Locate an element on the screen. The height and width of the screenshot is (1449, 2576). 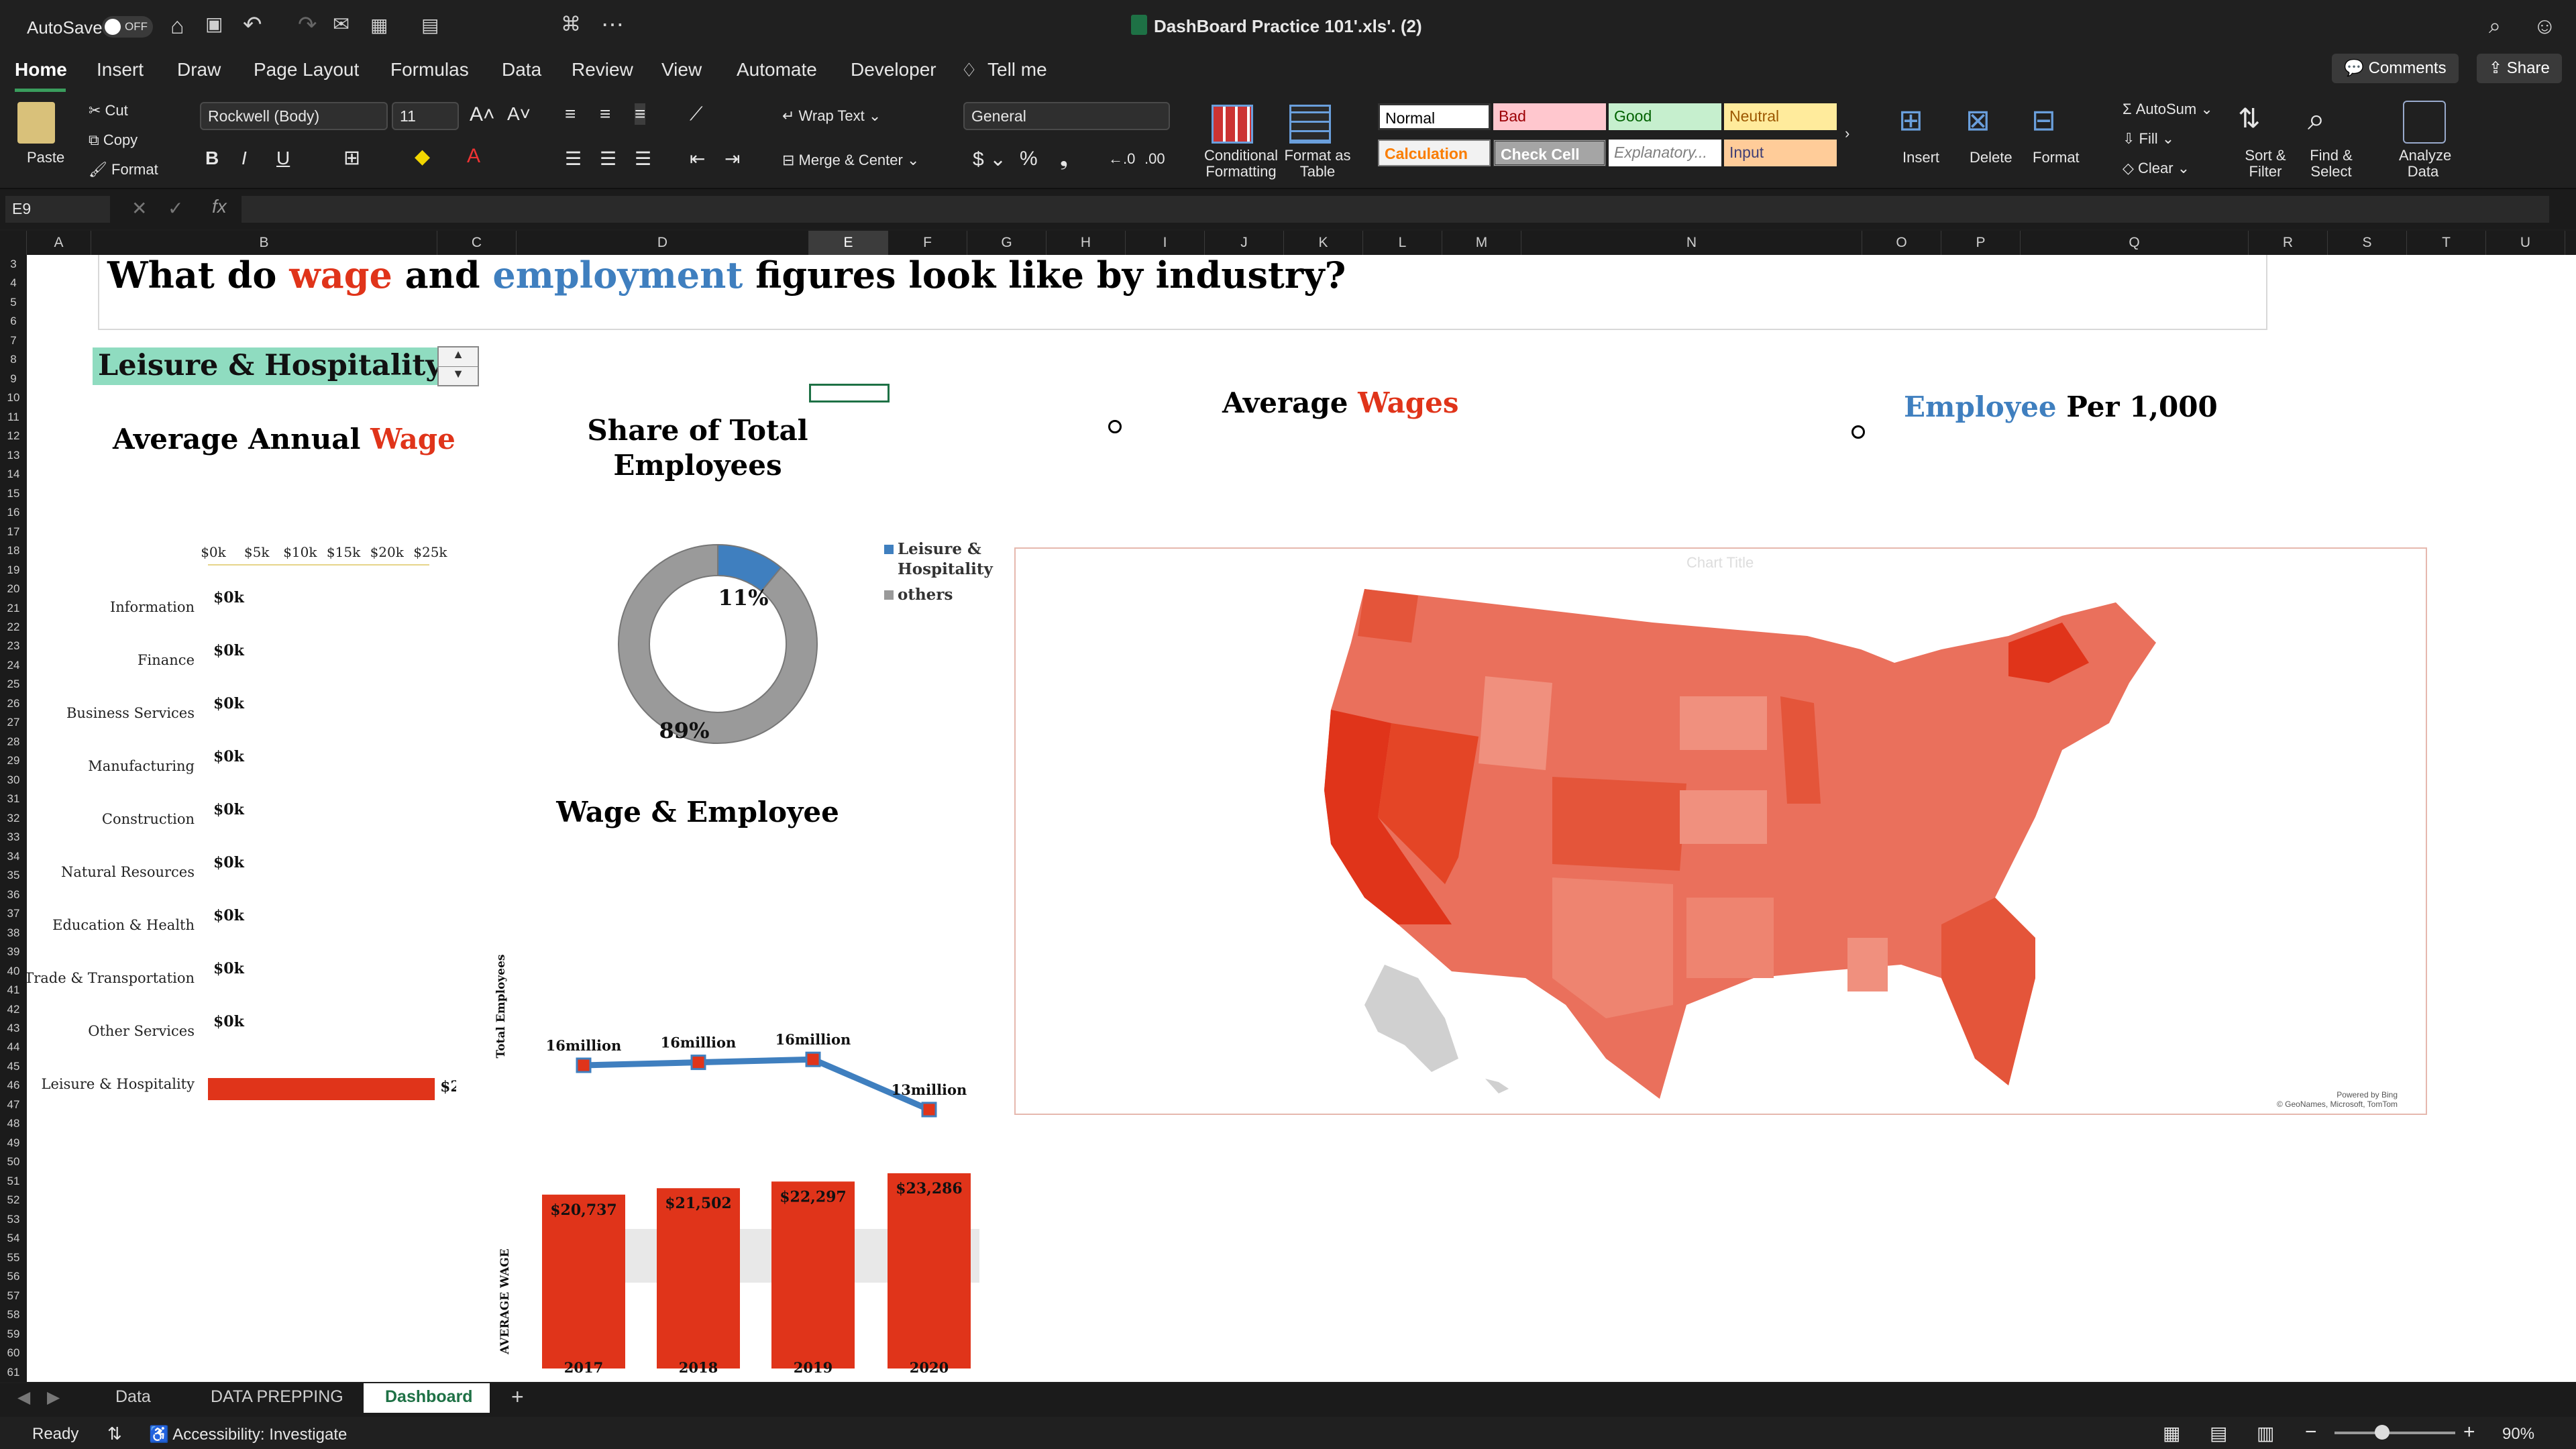
spin-down-icon: ▼ is located at coordinates (458, 376).